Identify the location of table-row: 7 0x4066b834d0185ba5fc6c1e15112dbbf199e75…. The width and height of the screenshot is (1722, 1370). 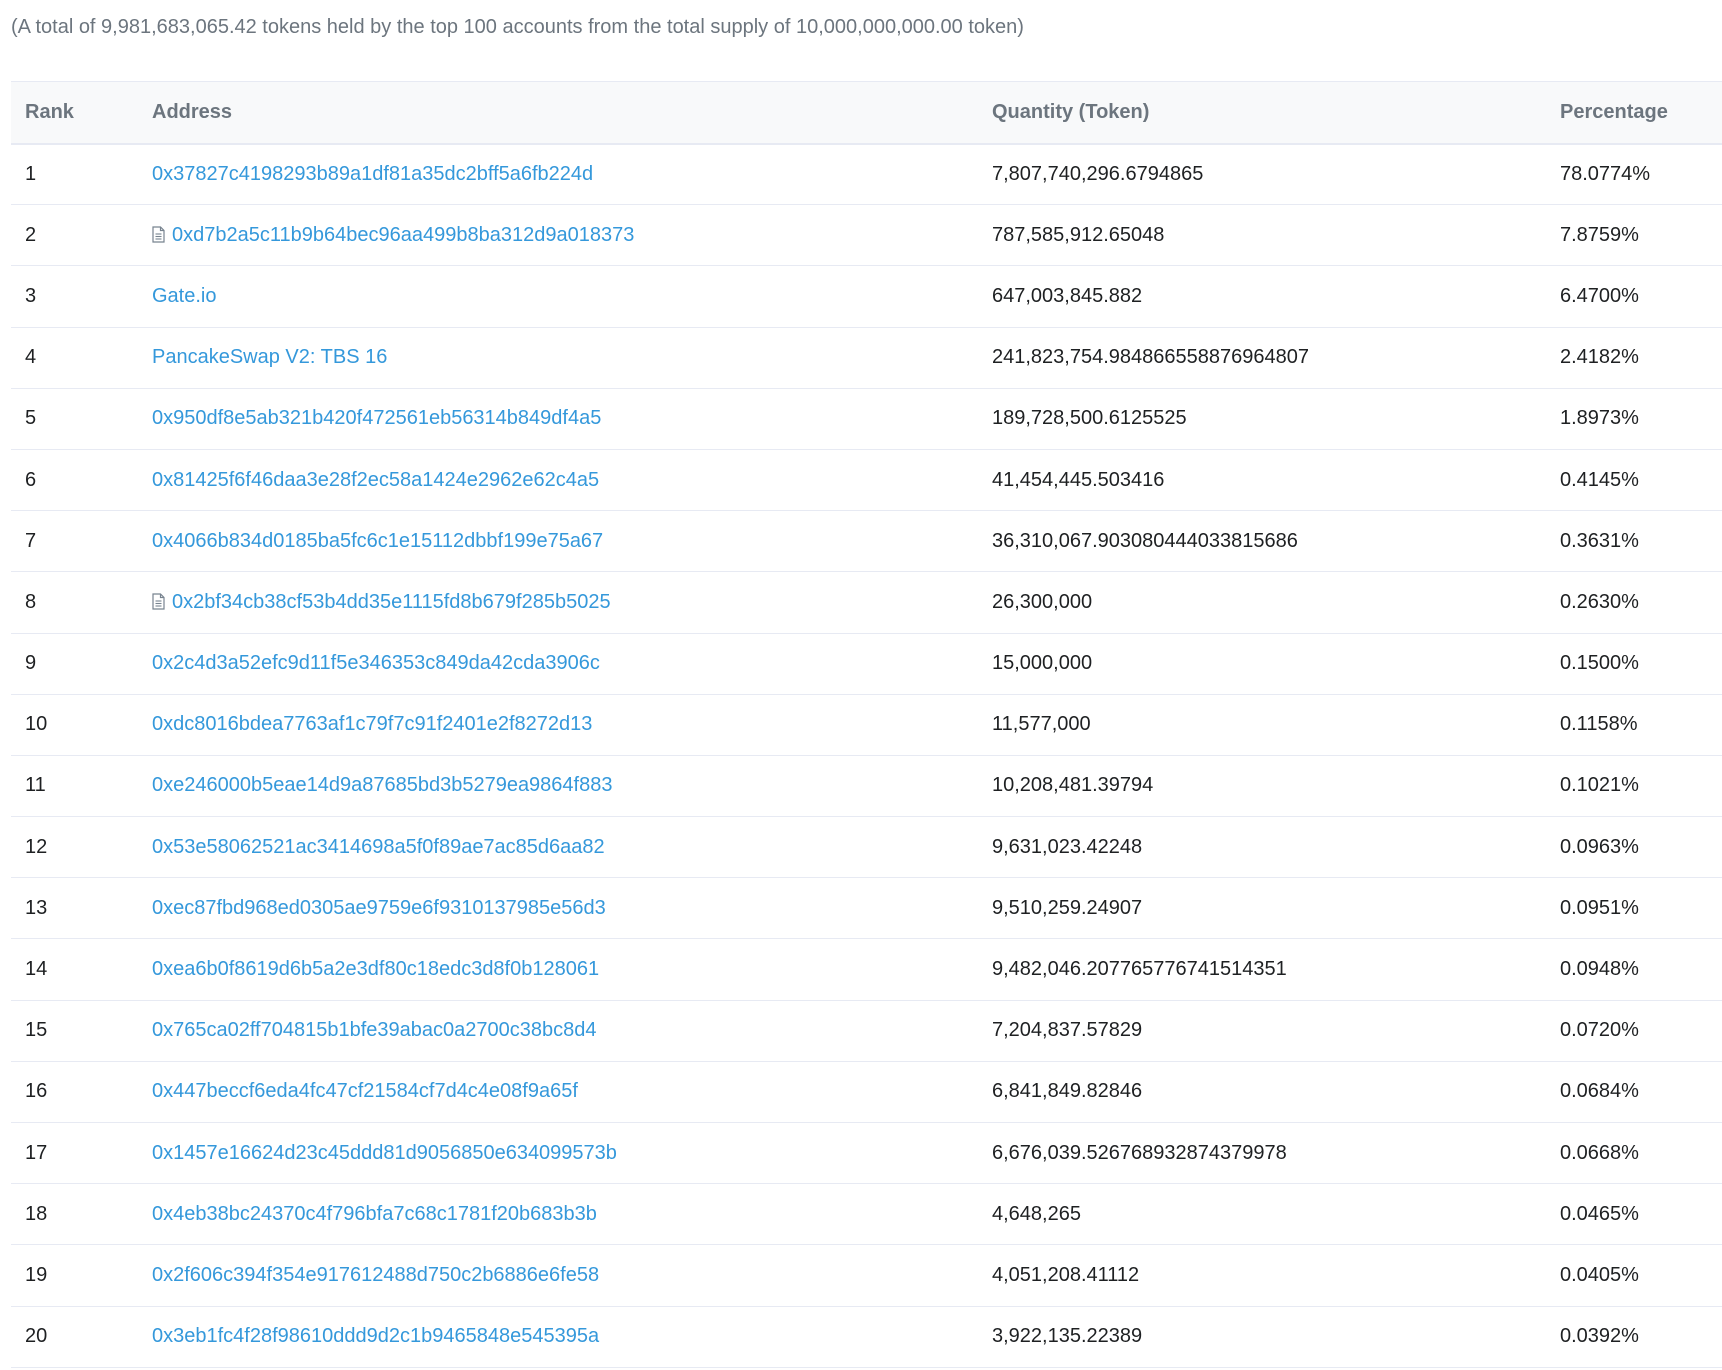
(866, 541).